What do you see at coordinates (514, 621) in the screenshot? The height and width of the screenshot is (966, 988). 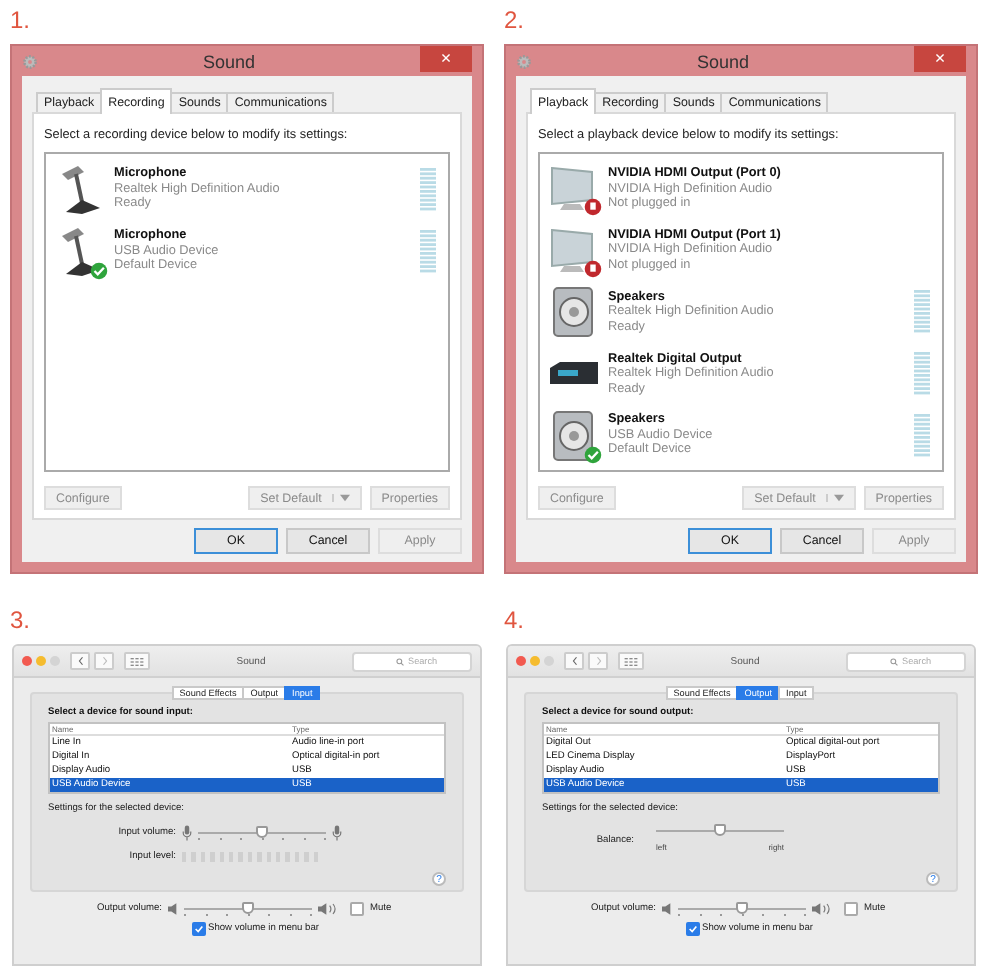 I see `panel-number: 4.` at bounding box center [514, 621].